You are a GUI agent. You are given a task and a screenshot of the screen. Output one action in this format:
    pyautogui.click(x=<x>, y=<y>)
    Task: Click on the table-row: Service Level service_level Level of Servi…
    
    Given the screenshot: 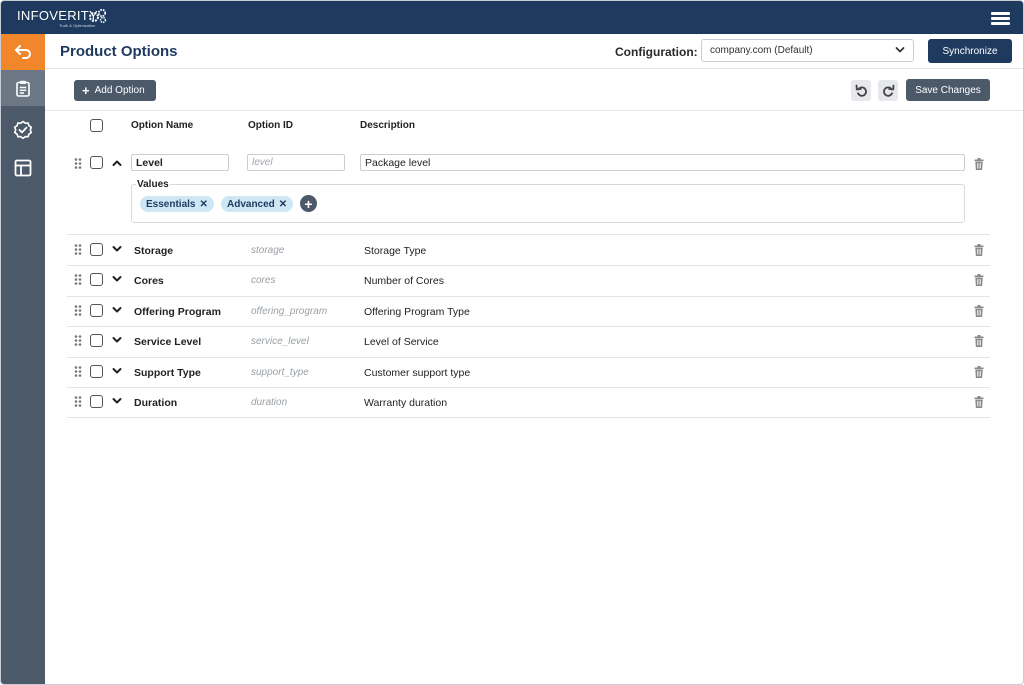 What is the action you would take?
    pyautogui.click(x=528, y=341)
    